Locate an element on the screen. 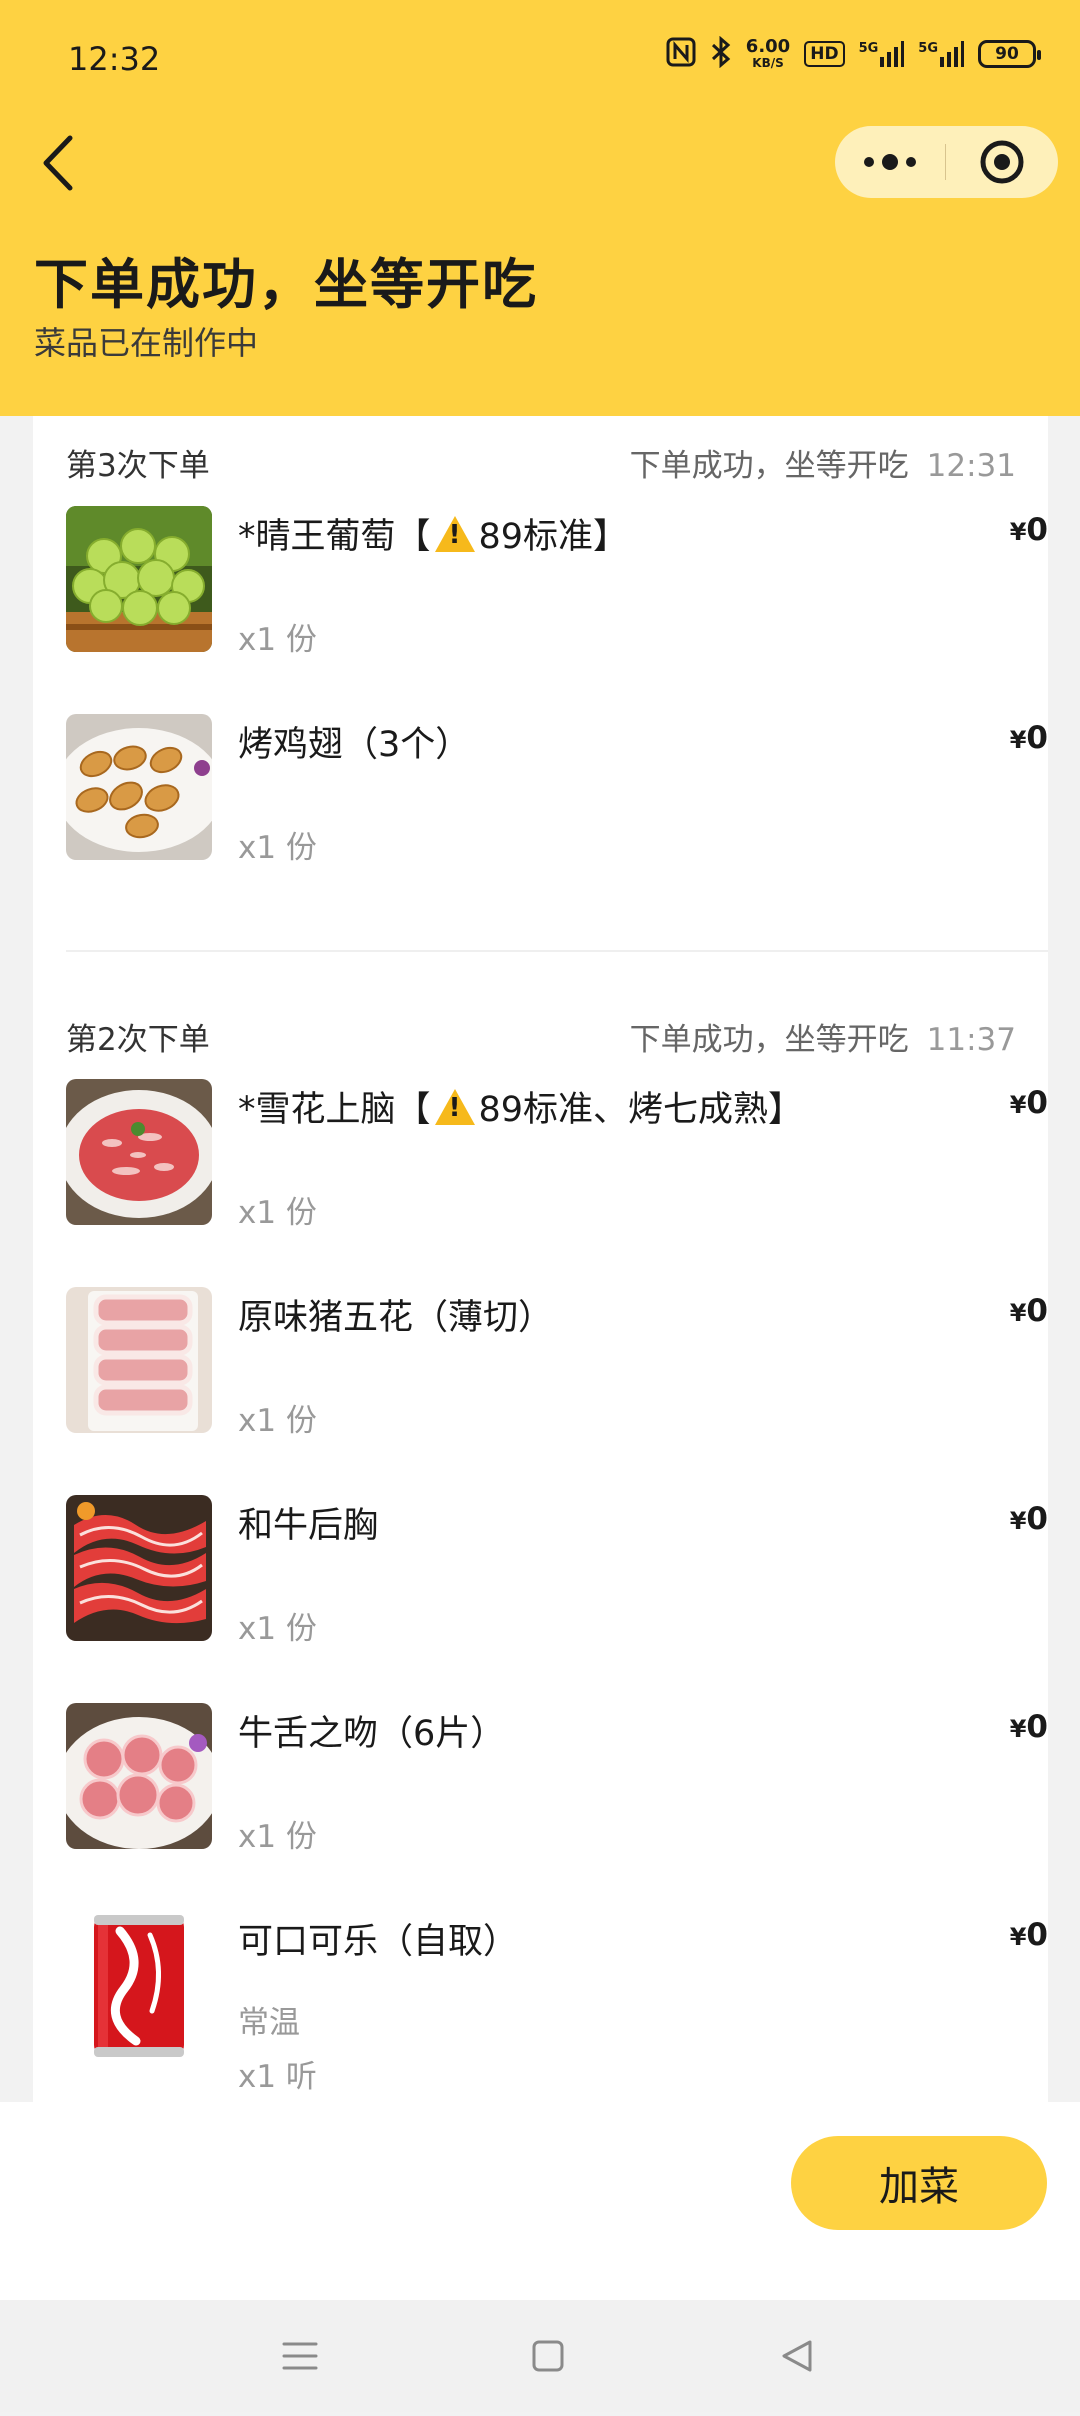  chevron-left-icon is located at coordinates (58, 163).